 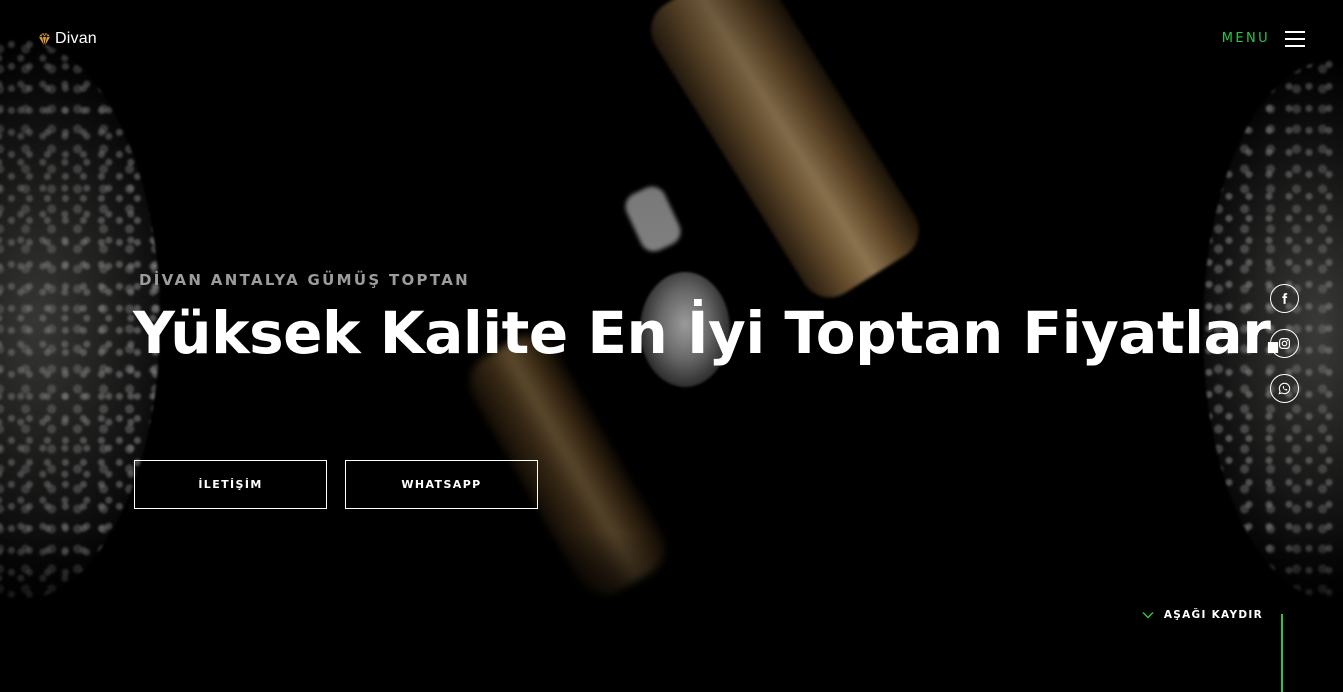 I want to click on scroll-indicator-line, so click(x=1282, y=653).